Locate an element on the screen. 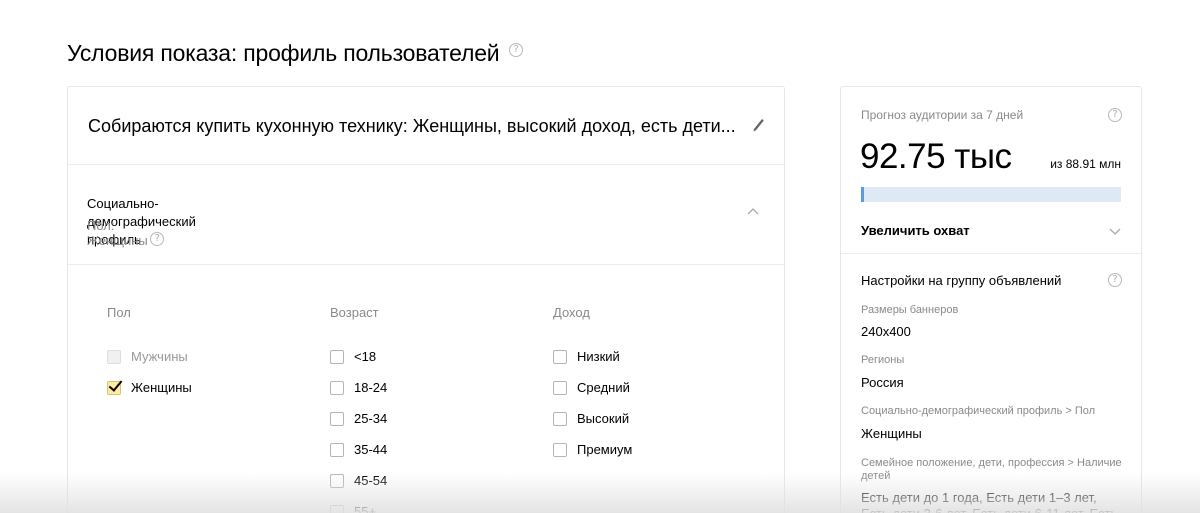 This screenshot has height=513, width=1200. age-option: 45-54 is located at coordinates (358, 480).